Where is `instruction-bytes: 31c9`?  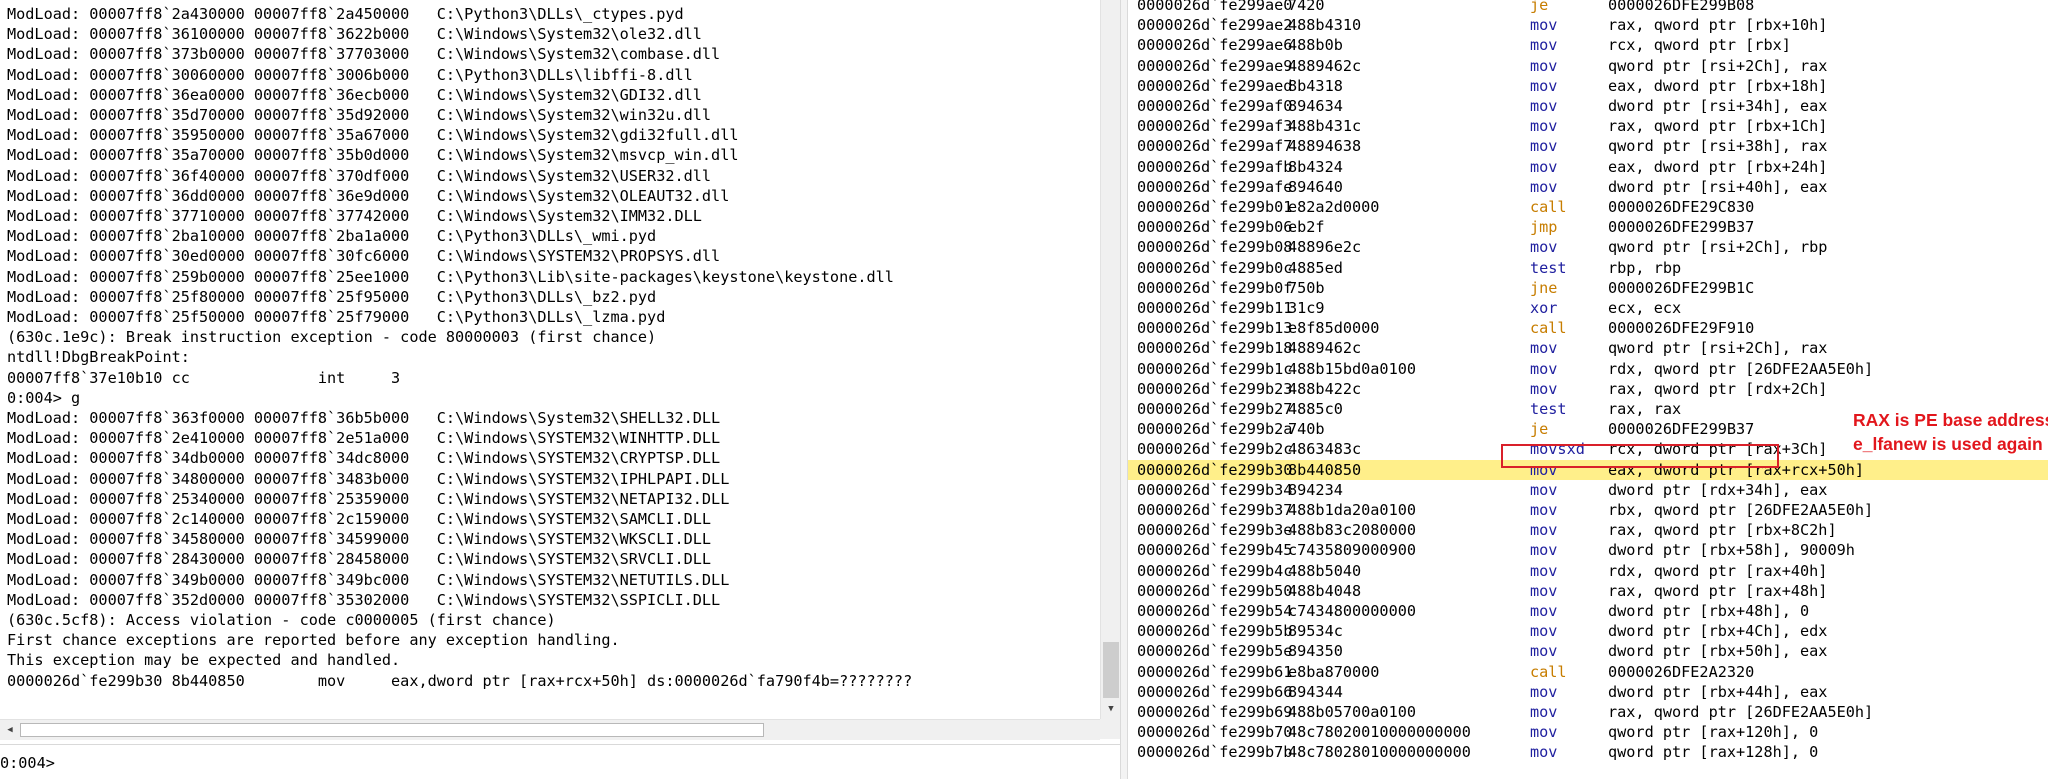 instruction-bytes: 31c9 is located at coordinates (1306, 308).